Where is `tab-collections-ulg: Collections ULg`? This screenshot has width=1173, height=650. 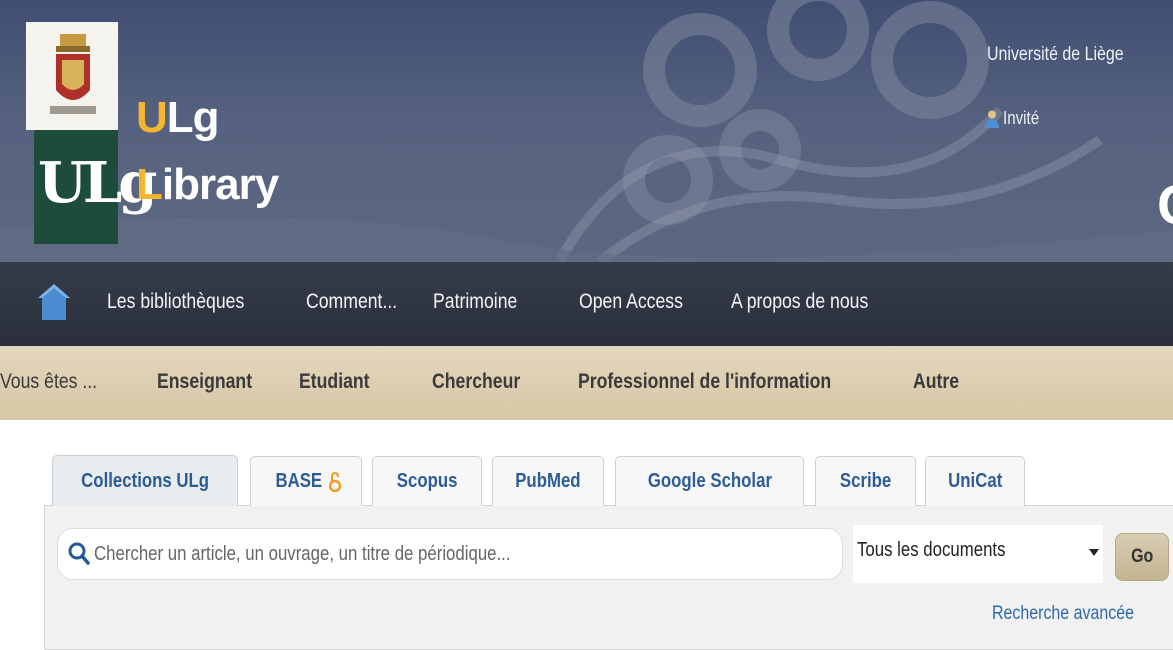 tab-collections-ulg: Collections ULg is located at coordinates (145, 480).